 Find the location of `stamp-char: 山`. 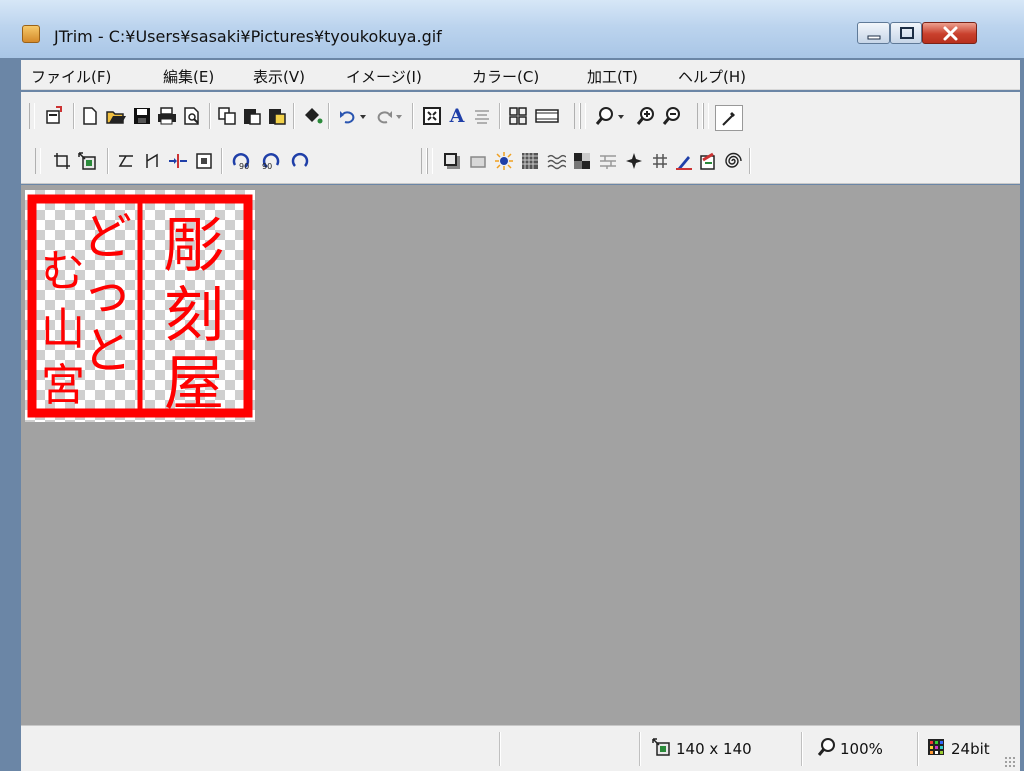

stamp-char: 山 is located at coordinates (63, 329).